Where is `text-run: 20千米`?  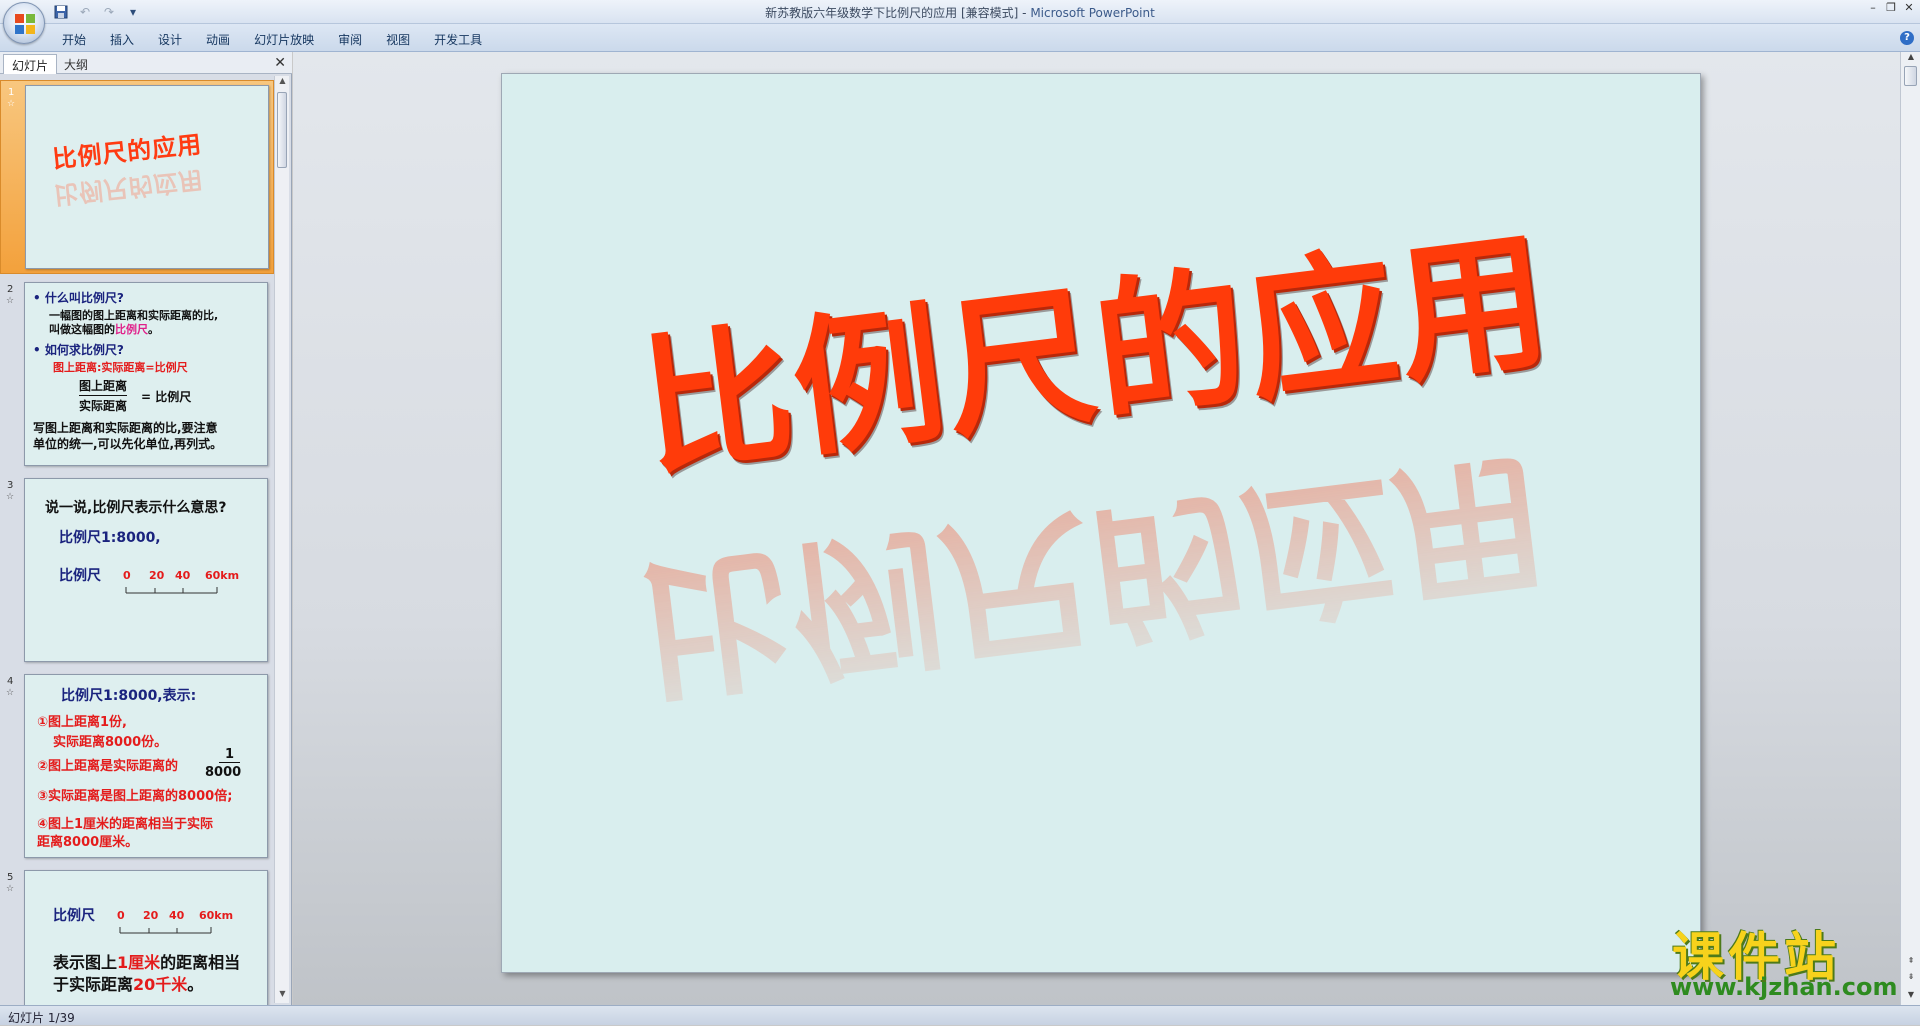 text-run: 20千米 is located at coordinates (160, 984).